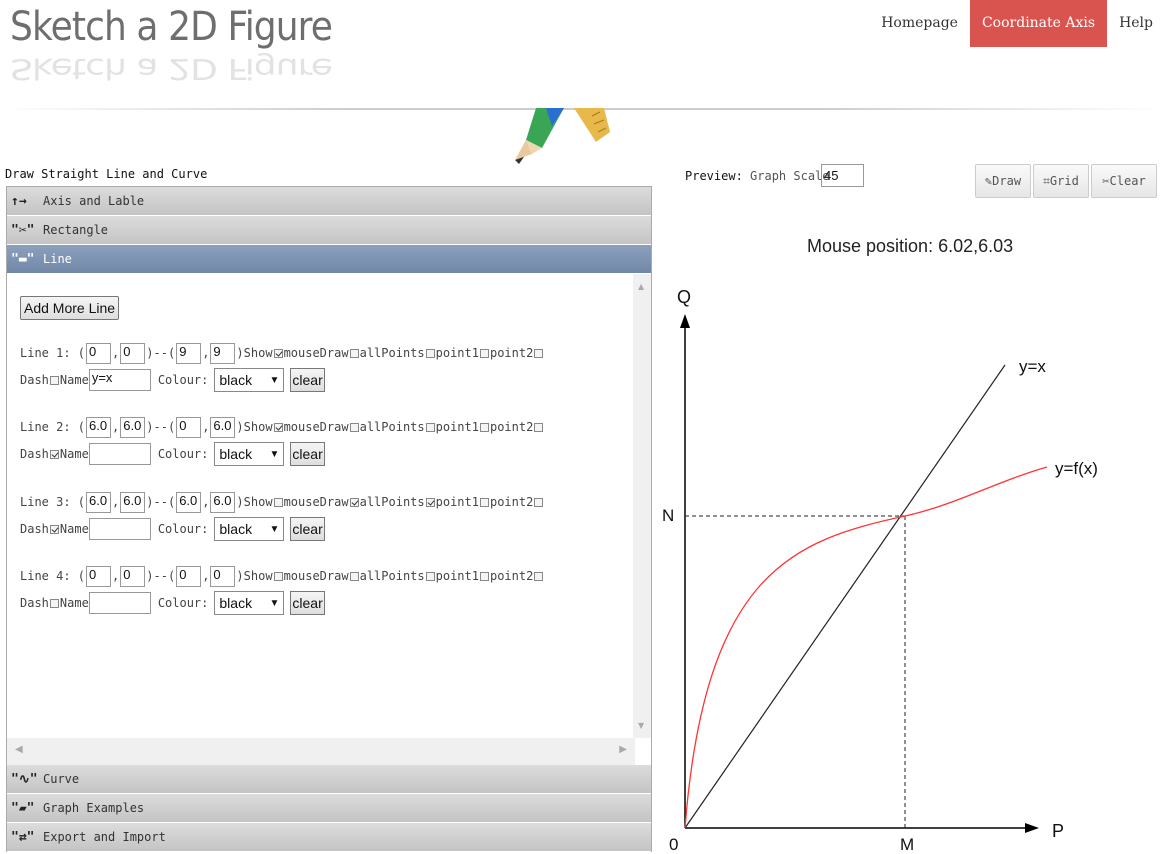 This screenshot has width=1165, height=854. I want to click on curve-f-of-x, so click(866, 647).